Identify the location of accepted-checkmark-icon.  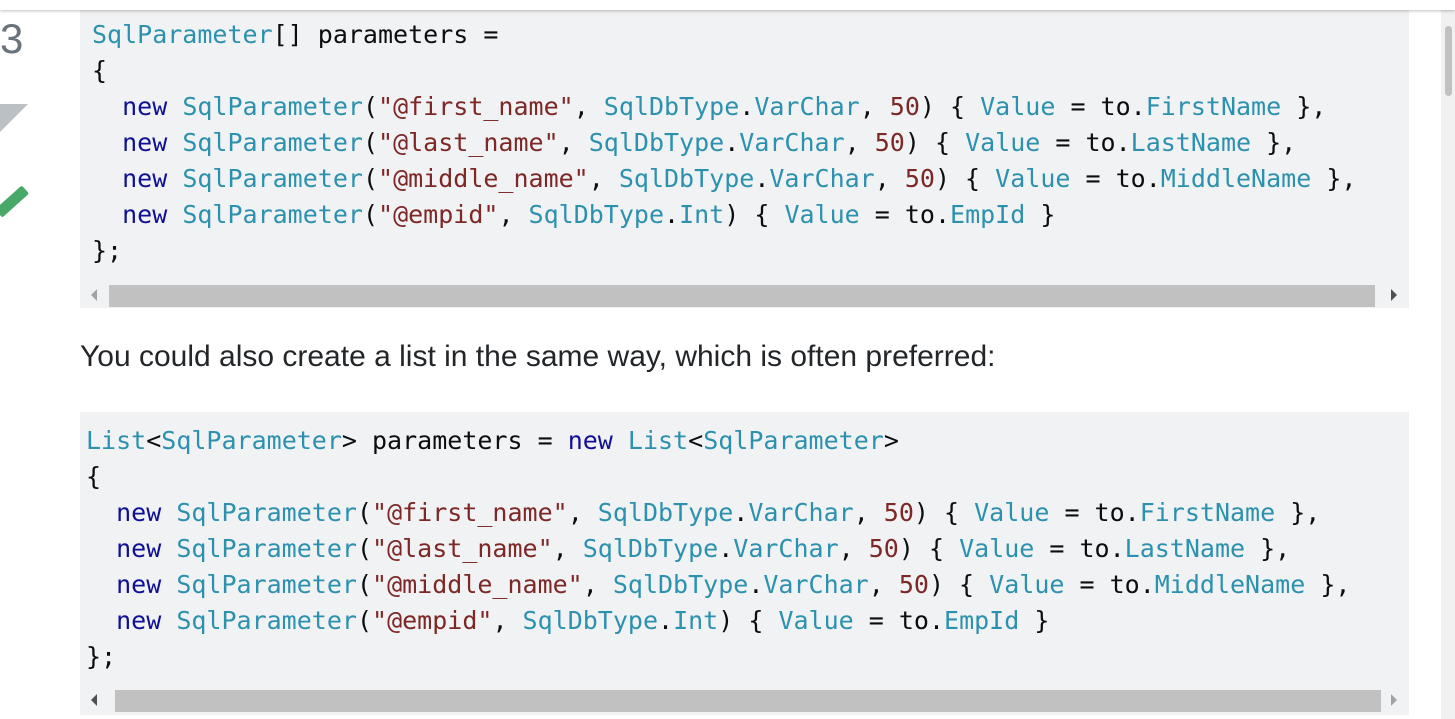
(15, 201).